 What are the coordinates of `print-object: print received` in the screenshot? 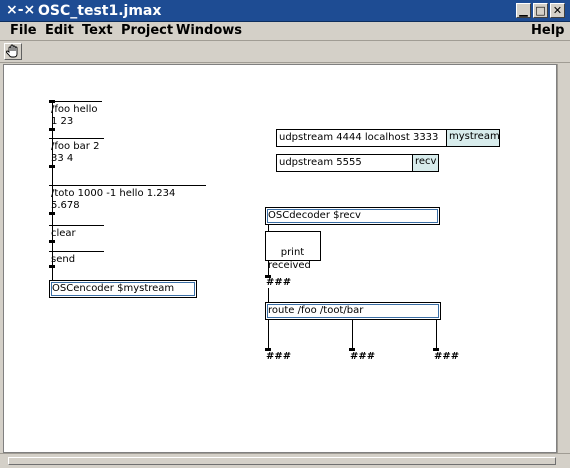 It's located at (293, 251).